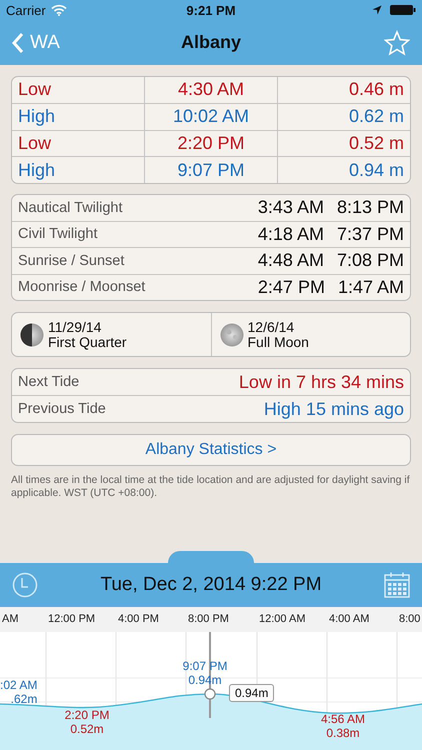  I want to click on value-tooltip: 0.94m, so click(251, 693).